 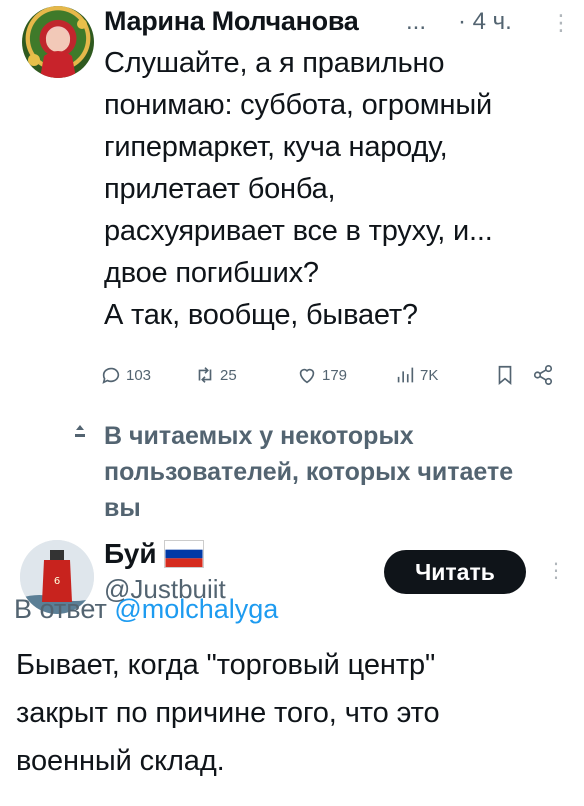 I want to click on replying-to: В ответ @molchalyga, so click(x=146, y=609).